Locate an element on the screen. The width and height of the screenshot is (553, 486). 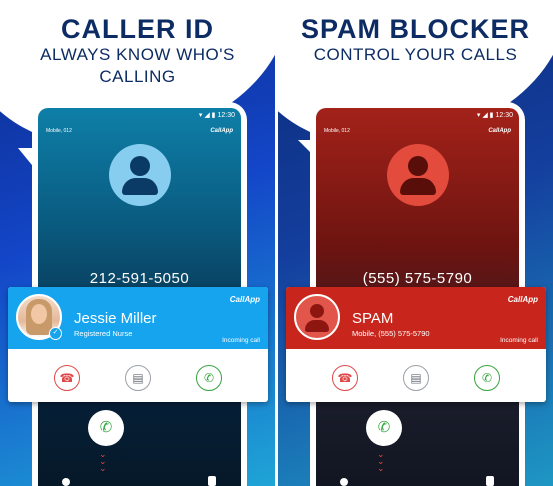
caller-name: SPAM is located at coordinates (373, 318).